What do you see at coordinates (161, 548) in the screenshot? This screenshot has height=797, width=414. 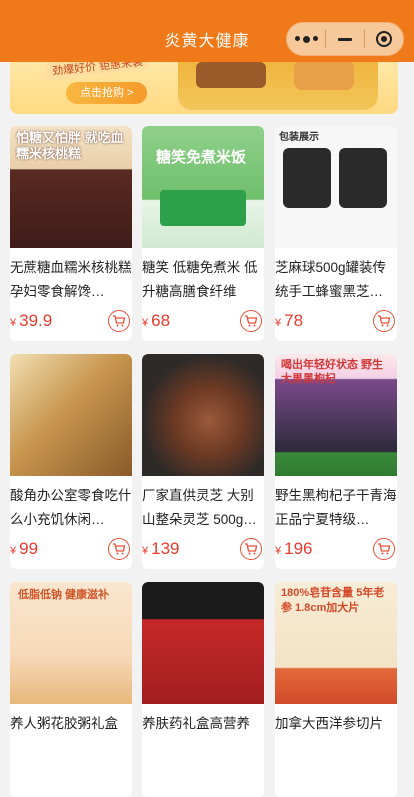 I see `product-price: ¥139` at bounding box center [161, 548].